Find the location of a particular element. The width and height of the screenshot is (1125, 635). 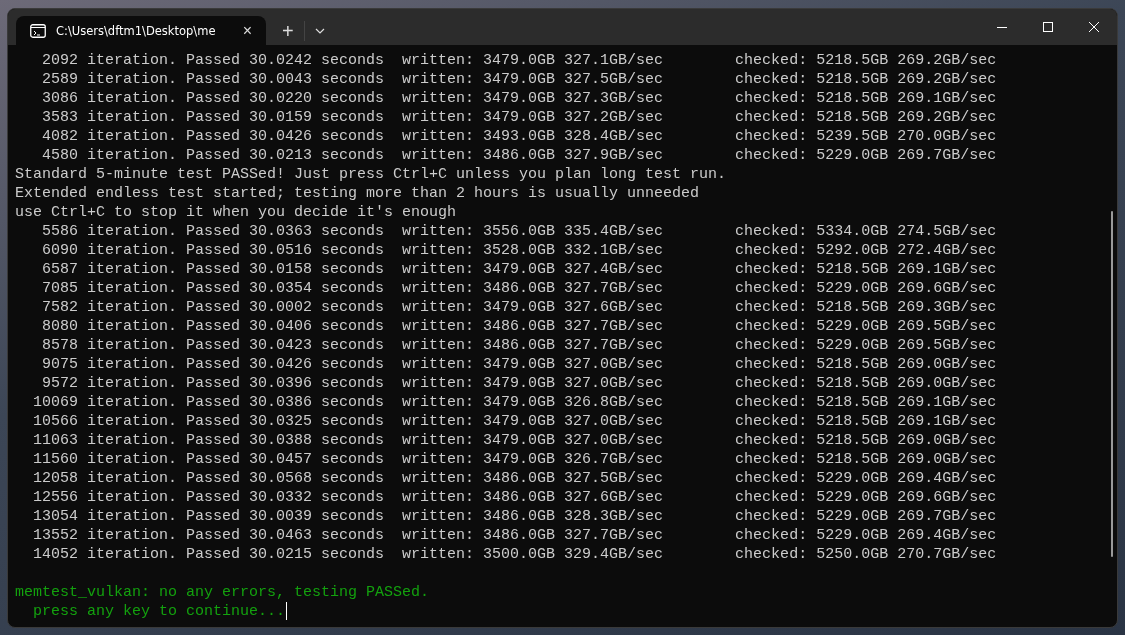

output-line: 2589 iteration. Passed 30.0043 seconds written: 3479.0GB 327.5GB/sec checked: 5218.5GB 269.2GB/sec is located at coordinates (519, 79).